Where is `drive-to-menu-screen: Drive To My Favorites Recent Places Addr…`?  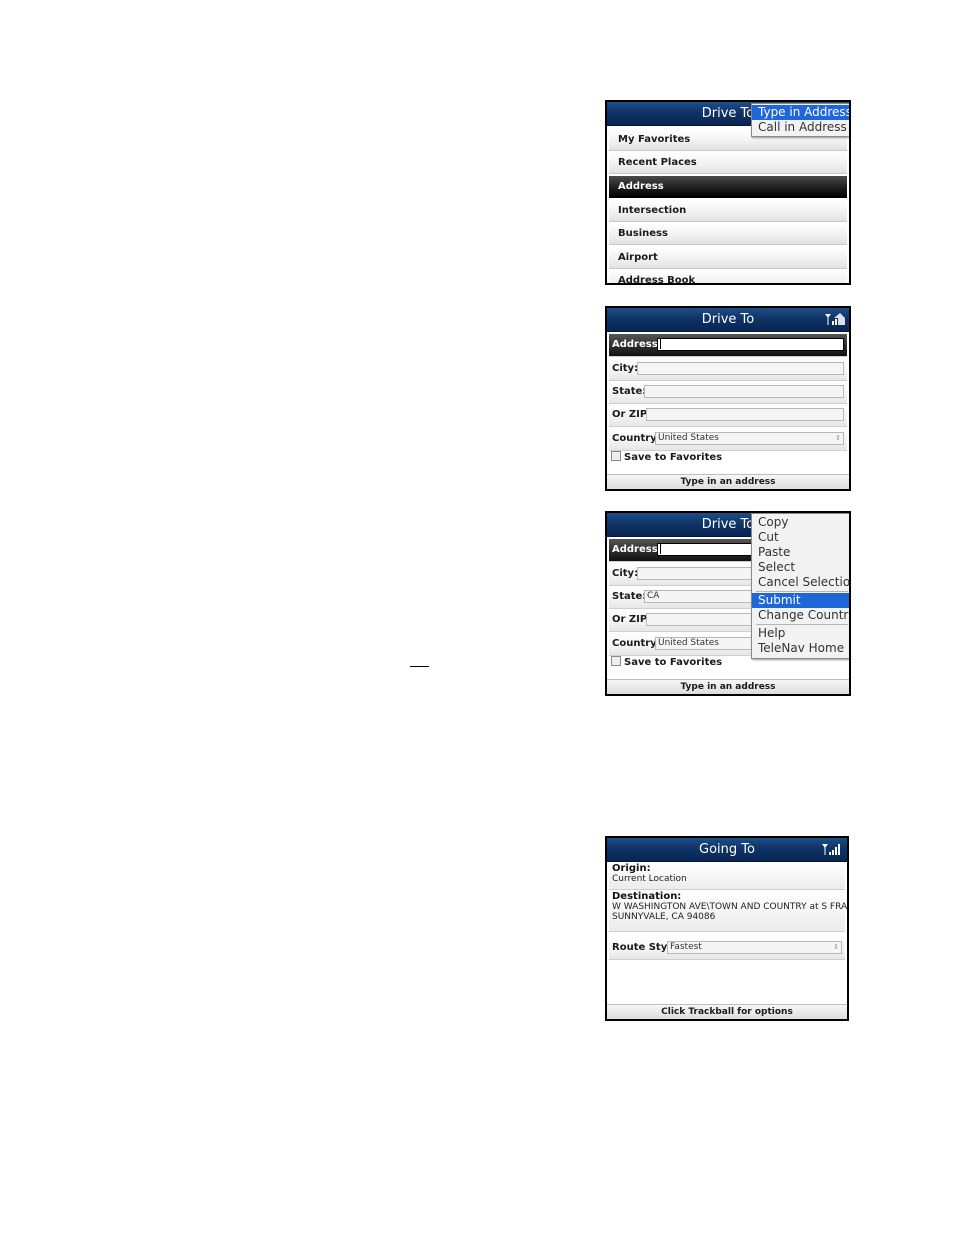
drive-to-menu-screen: Drive To My Favorites Recent Places Addr… is located at coordinates (728, 192).